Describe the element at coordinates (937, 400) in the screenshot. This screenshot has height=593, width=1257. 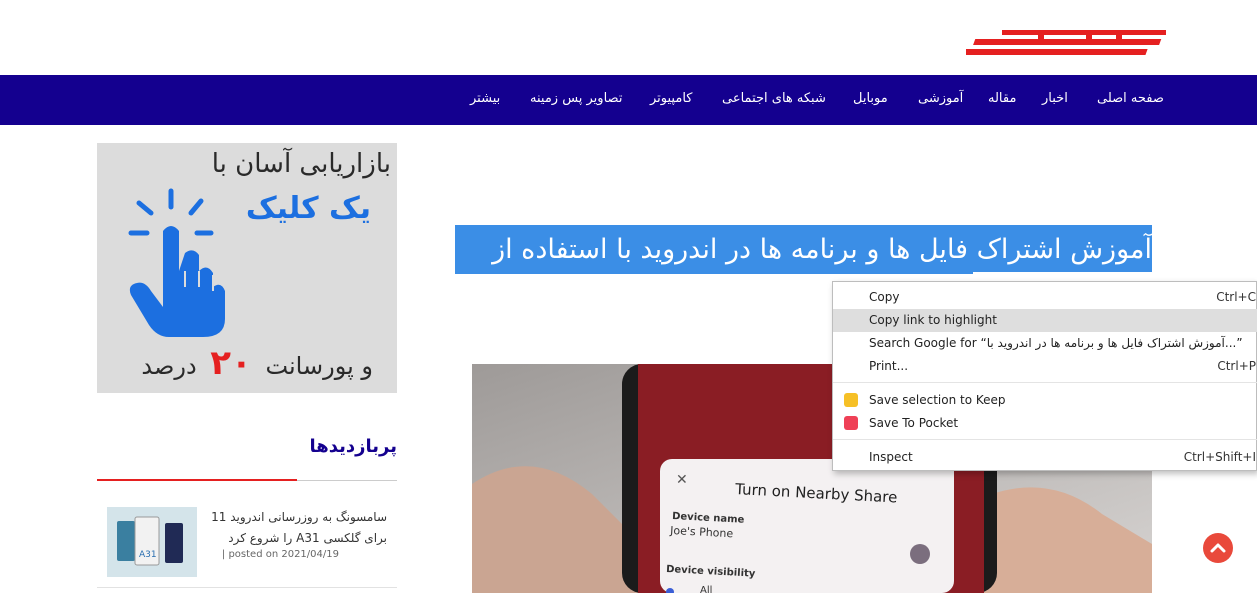
I see `menu-item-label: Save selection to Keep` at that location.